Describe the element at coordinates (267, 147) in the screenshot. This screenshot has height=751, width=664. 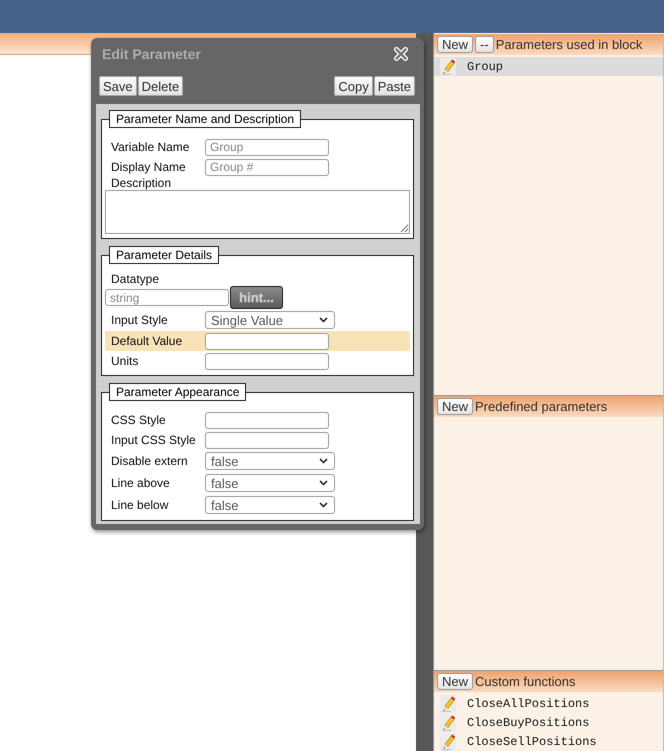
I see `text-field: Group` at that location.